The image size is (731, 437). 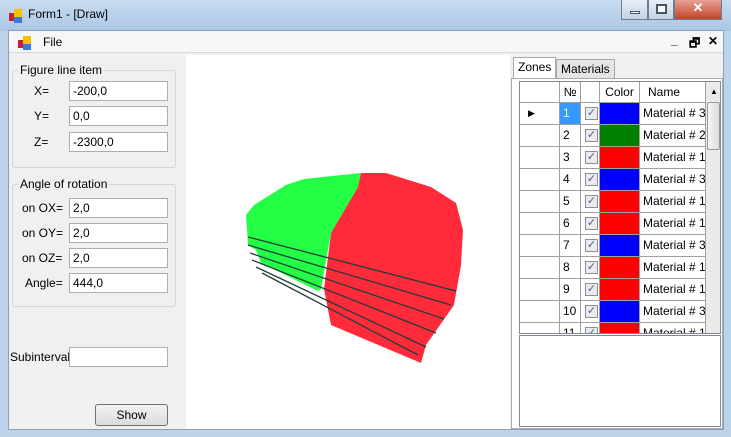 What do you see at coordinates (118, 283) in the screenshot?
I see `angle-input: 444,0` at bounding box center [118, 283].